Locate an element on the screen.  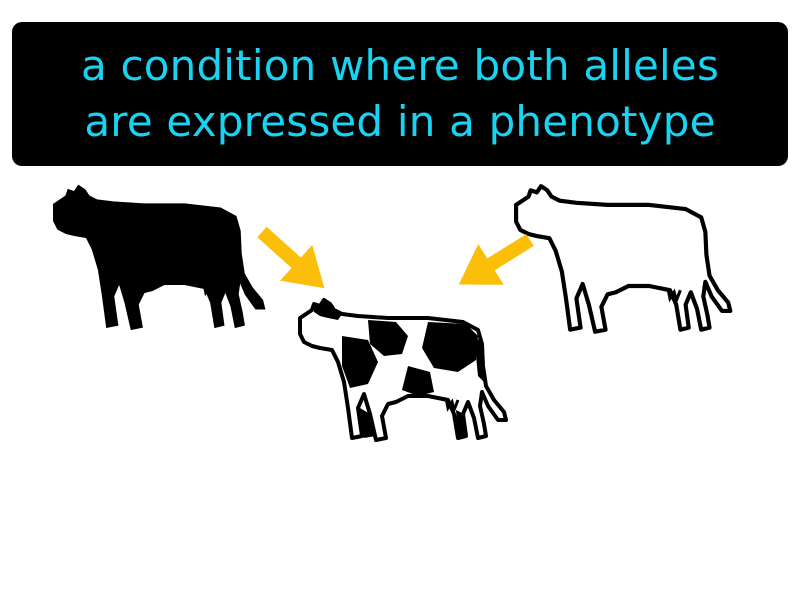
white-cow-icon is located at coordinates (623, 259).